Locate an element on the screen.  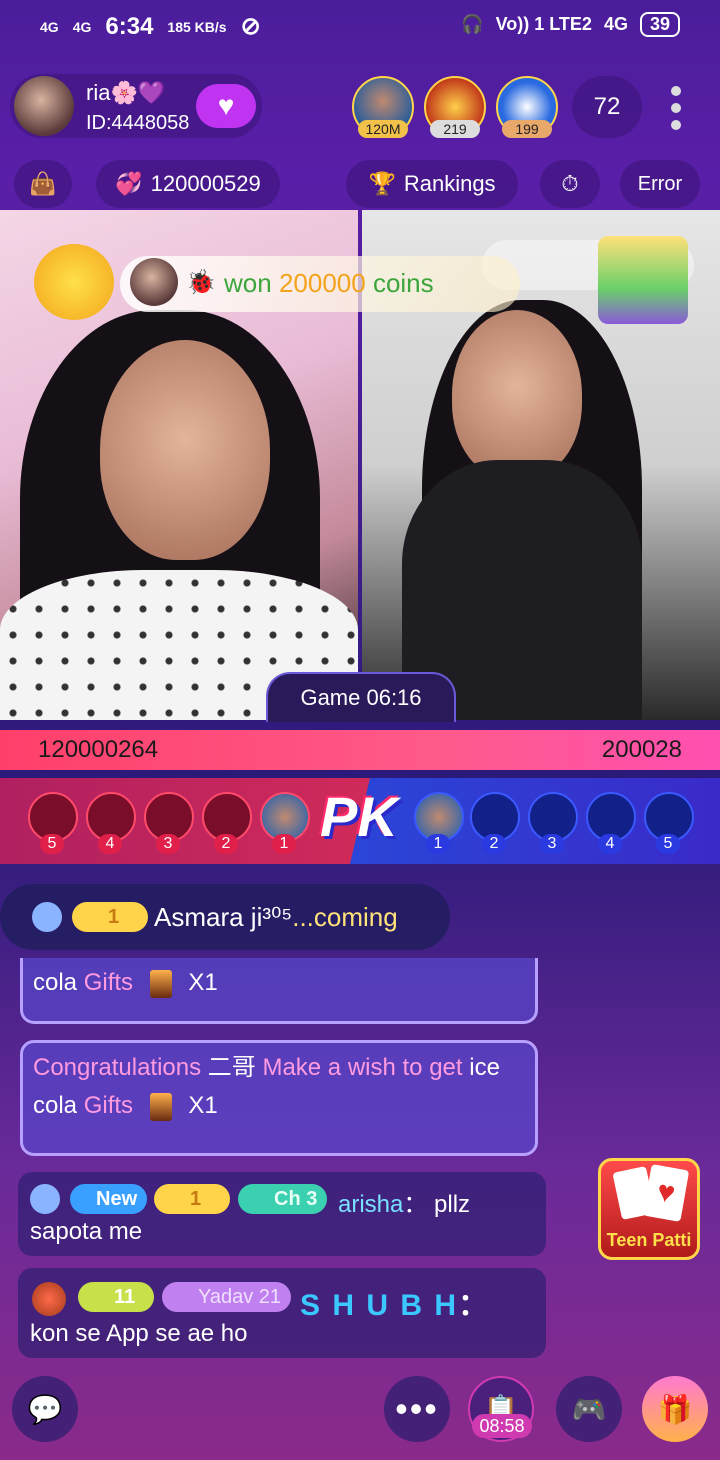
battery: 39 is located at coordinates (659, 24).